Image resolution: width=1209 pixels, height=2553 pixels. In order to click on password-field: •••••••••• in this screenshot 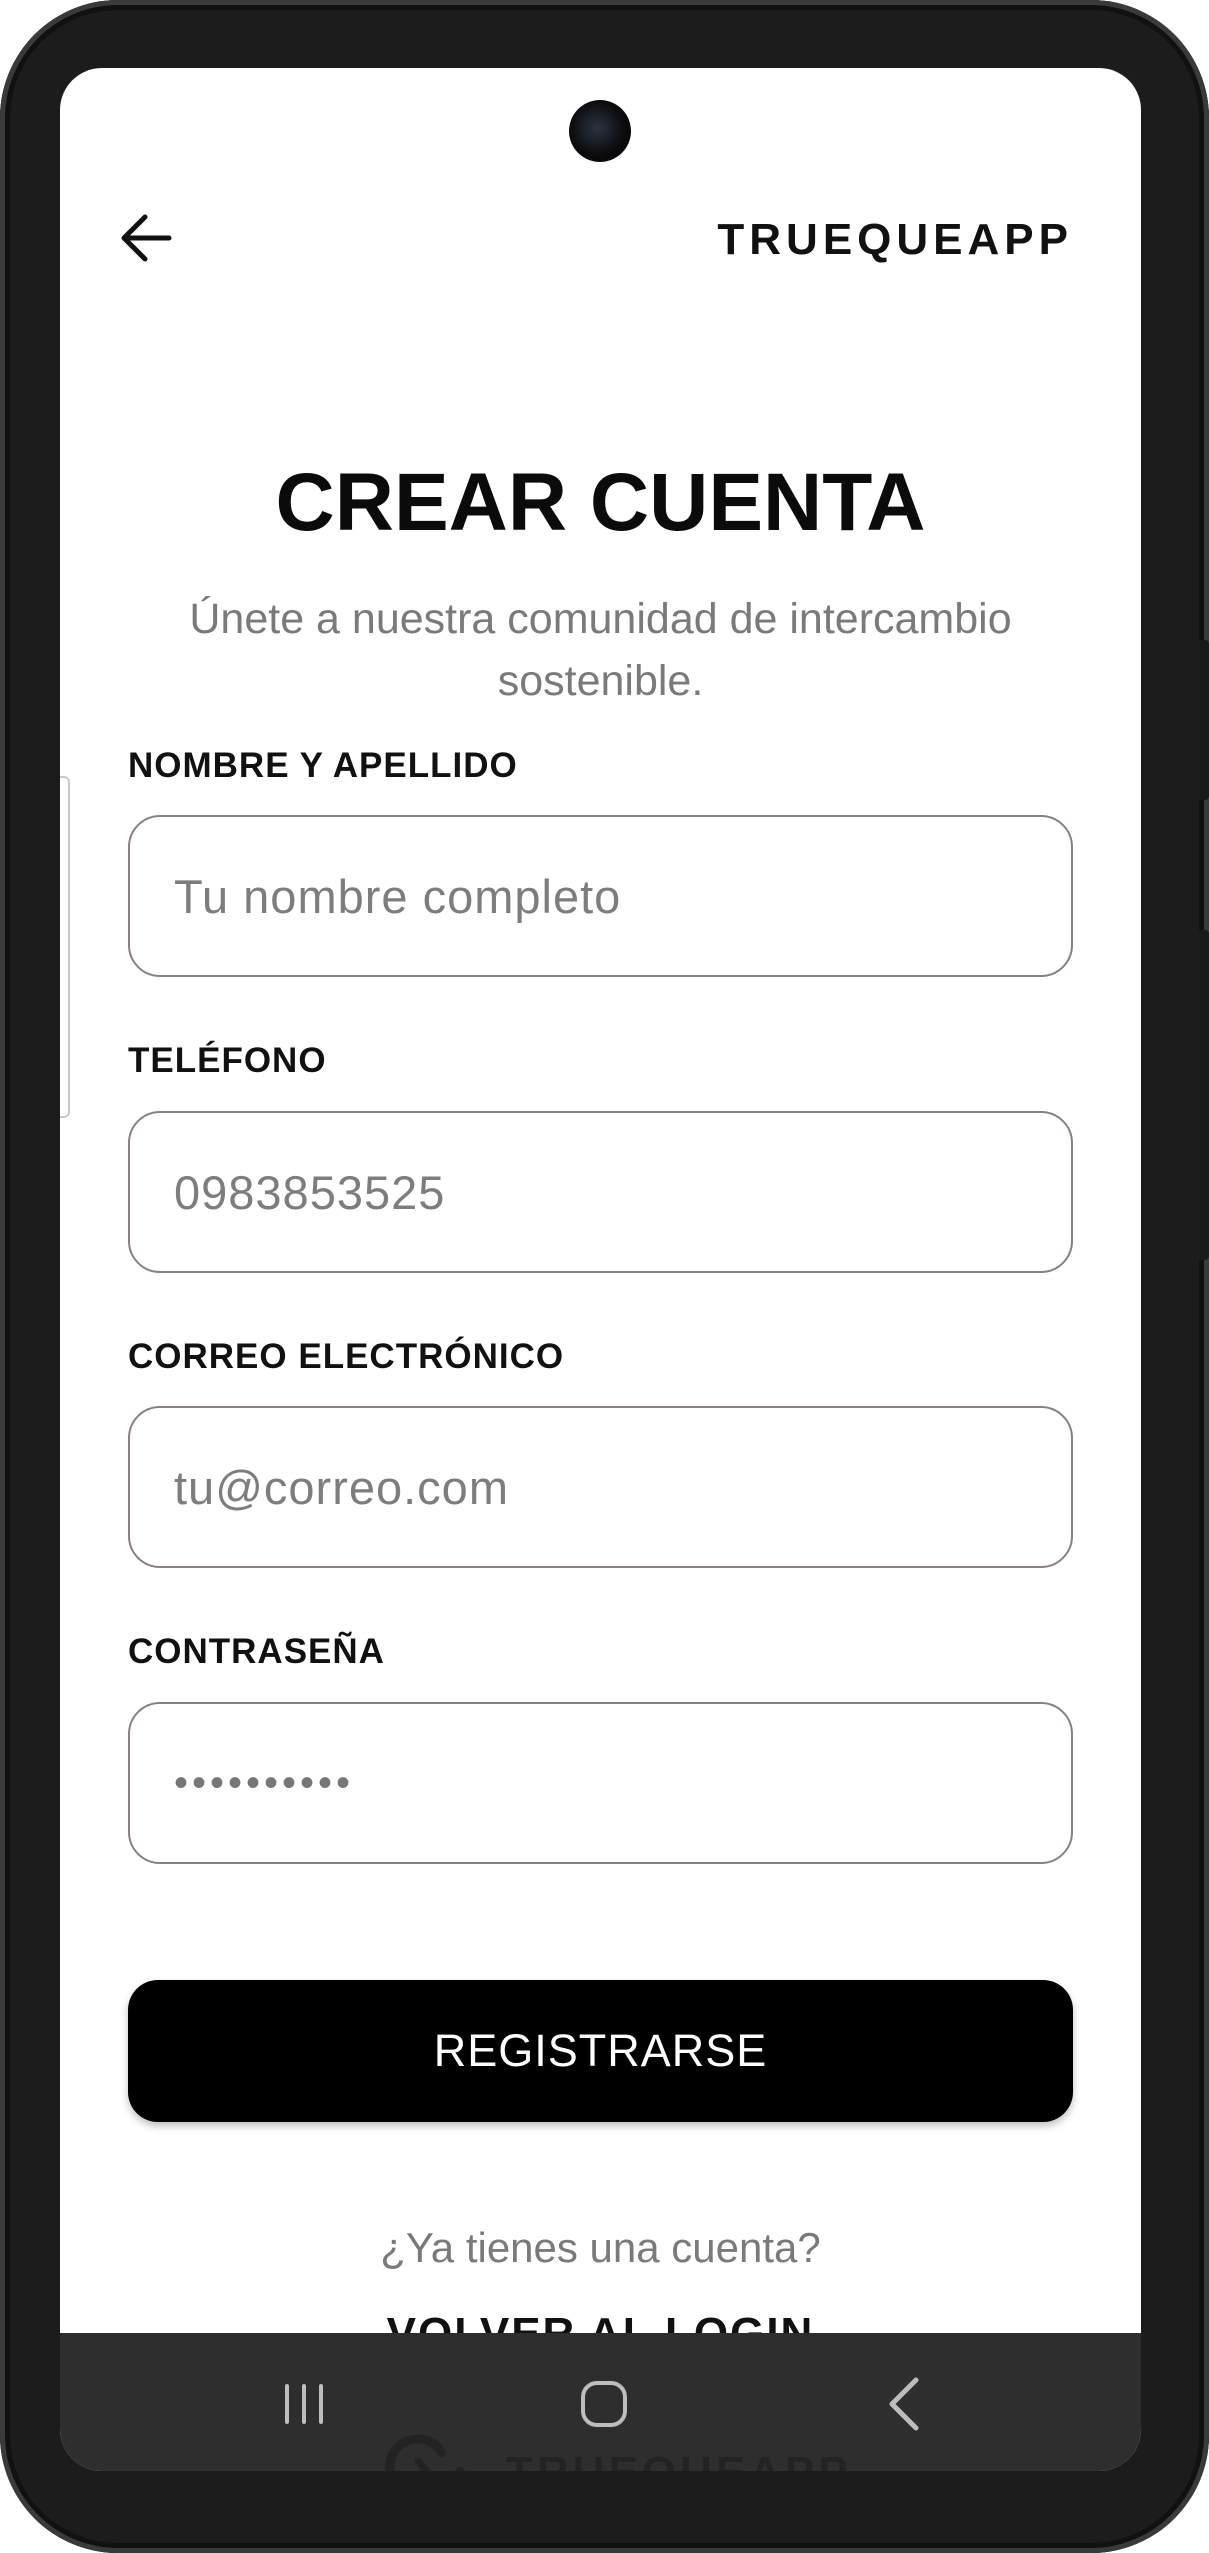, I will do `click(600, 1783)`.